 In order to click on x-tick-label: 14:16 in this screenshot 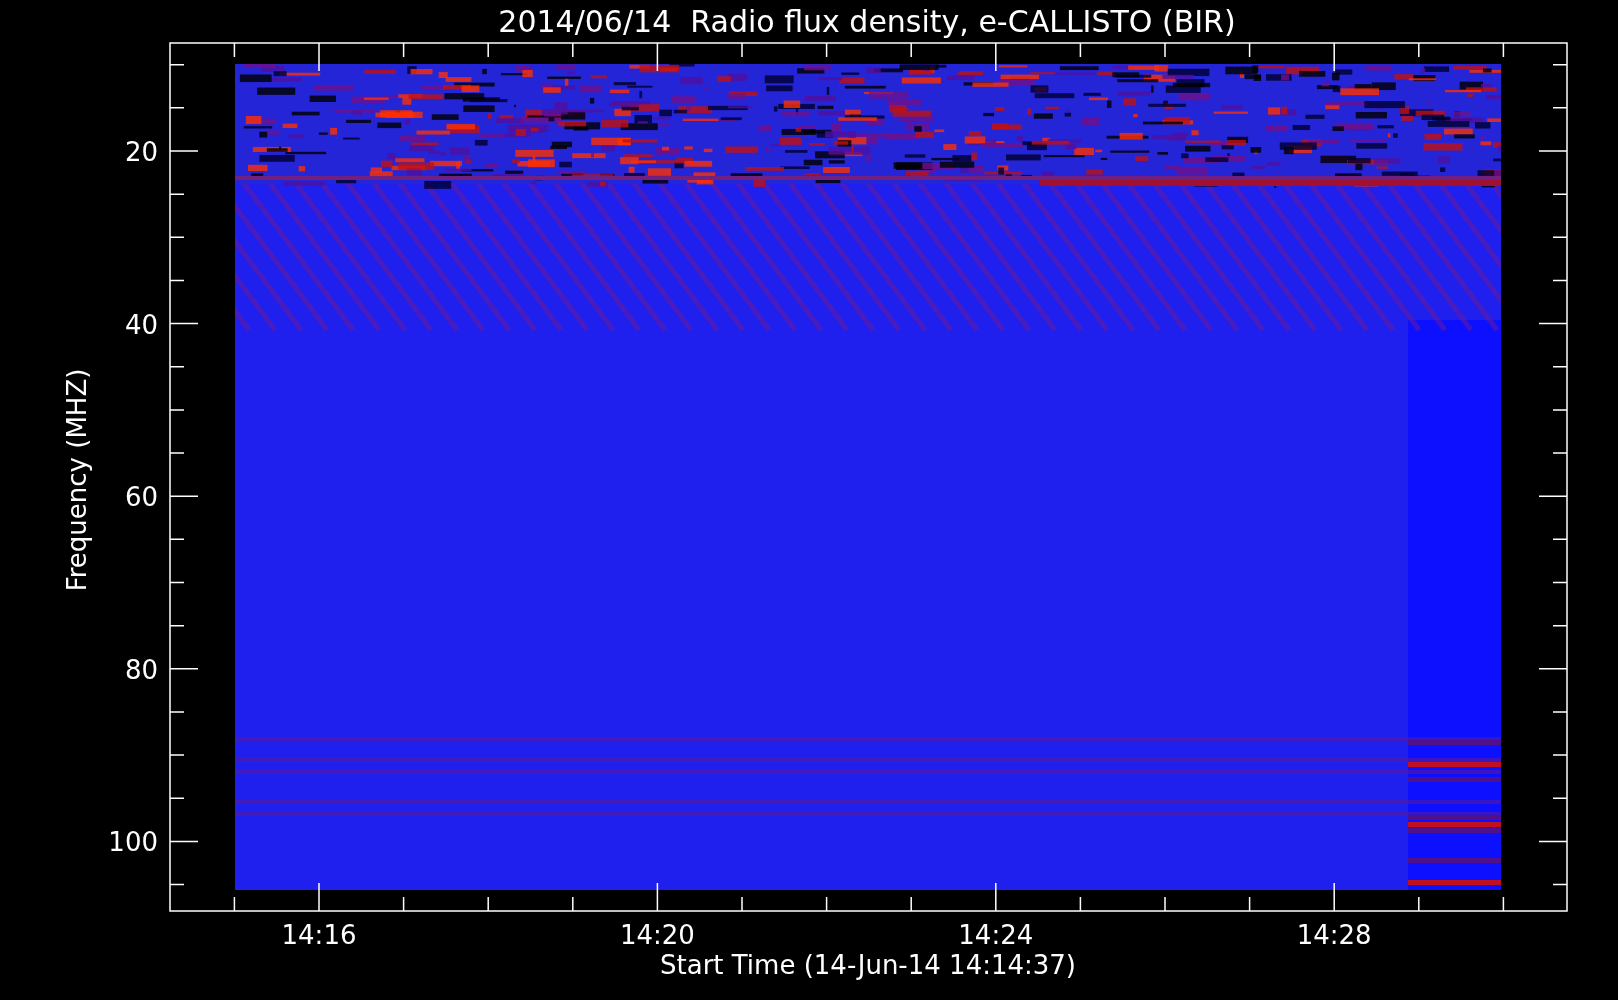, I will do `click(319, 935)`.